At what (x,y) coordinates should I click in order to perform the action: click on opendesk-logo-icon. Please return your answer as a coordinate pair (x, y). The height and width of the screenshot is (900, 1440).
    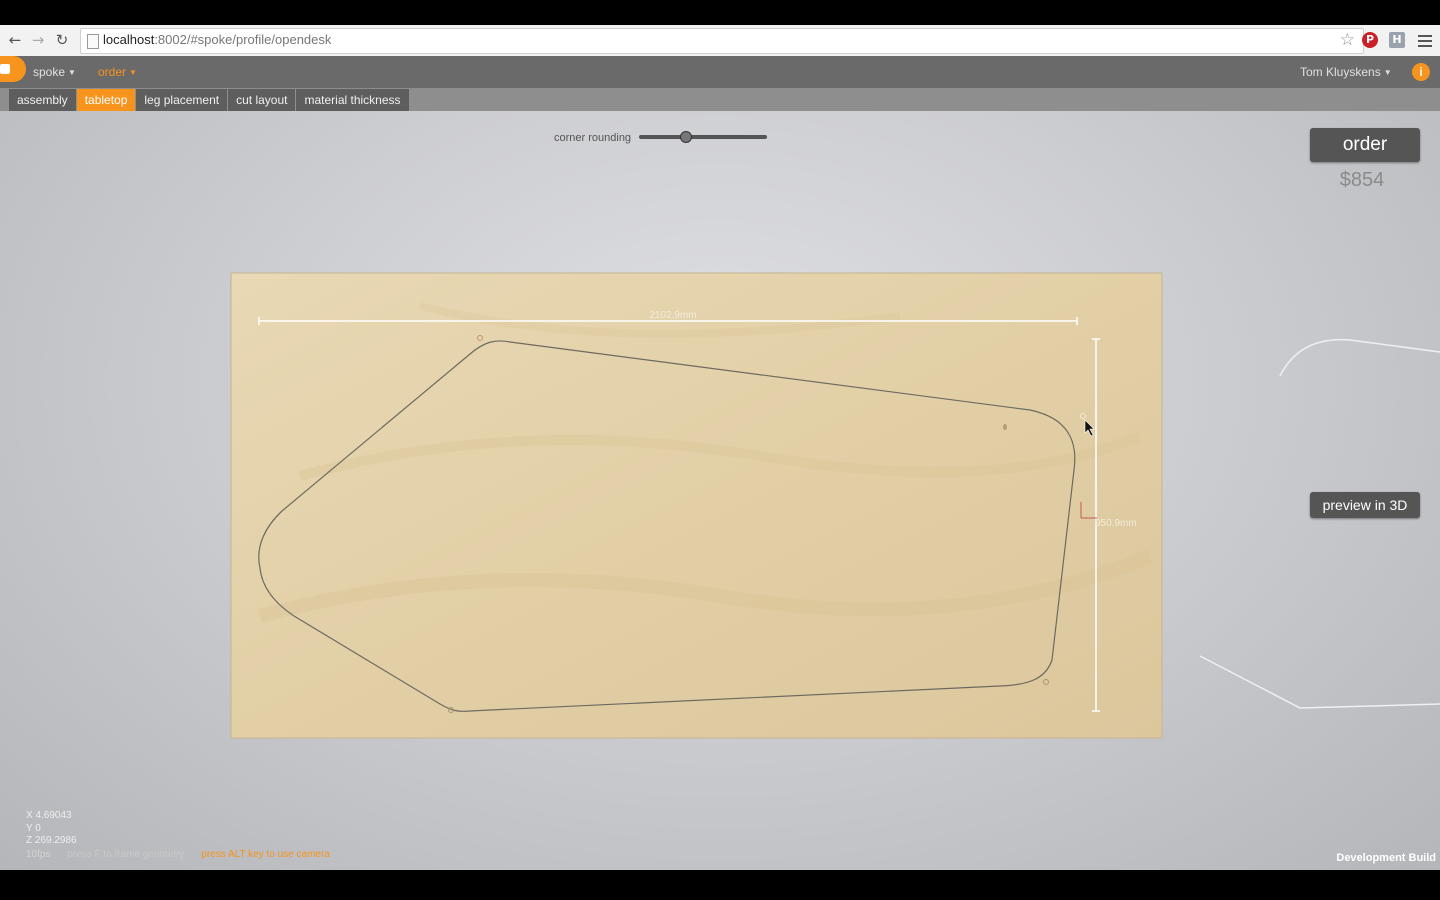
    Looking at the image, I should click on (13, 69).